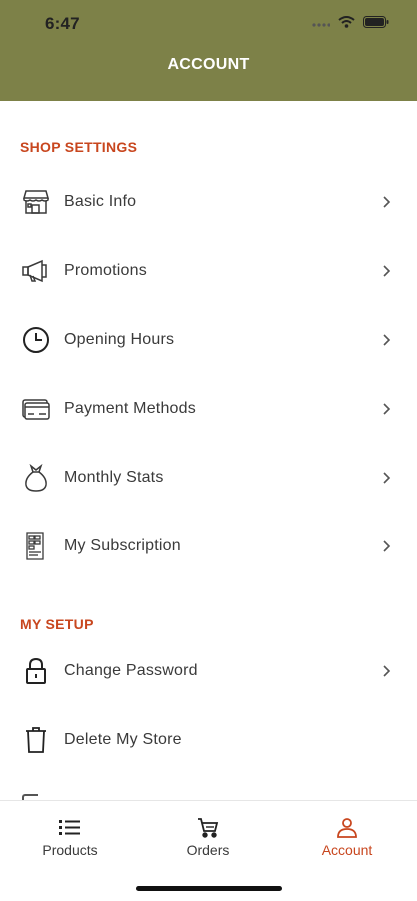  I want to click on menu-item-payment-methods: Payment Methods, so click(208, 409).